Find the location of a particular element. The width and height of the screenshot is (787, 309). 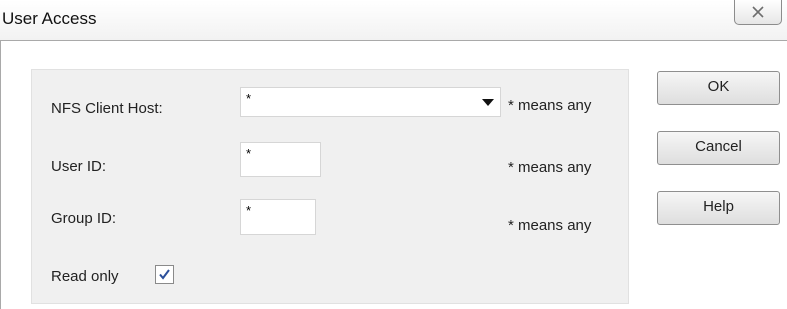

read-only-label: Read only is located at coordinates (85, 276).